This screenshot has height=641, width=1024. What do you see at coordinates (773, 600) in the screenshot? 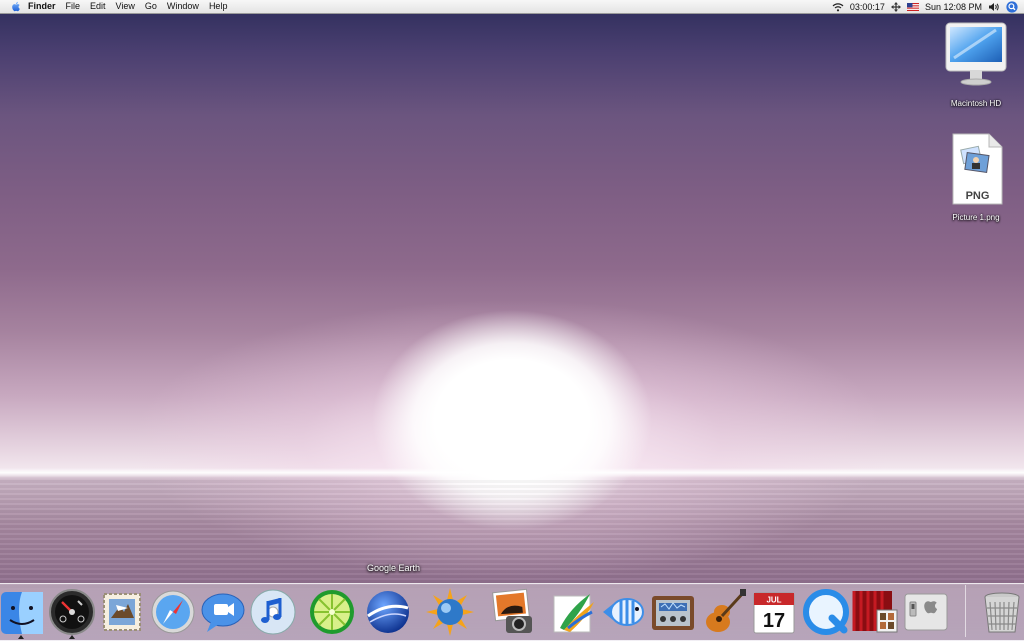
I see `ical-month: JUL` at bounding box center [773, 600].